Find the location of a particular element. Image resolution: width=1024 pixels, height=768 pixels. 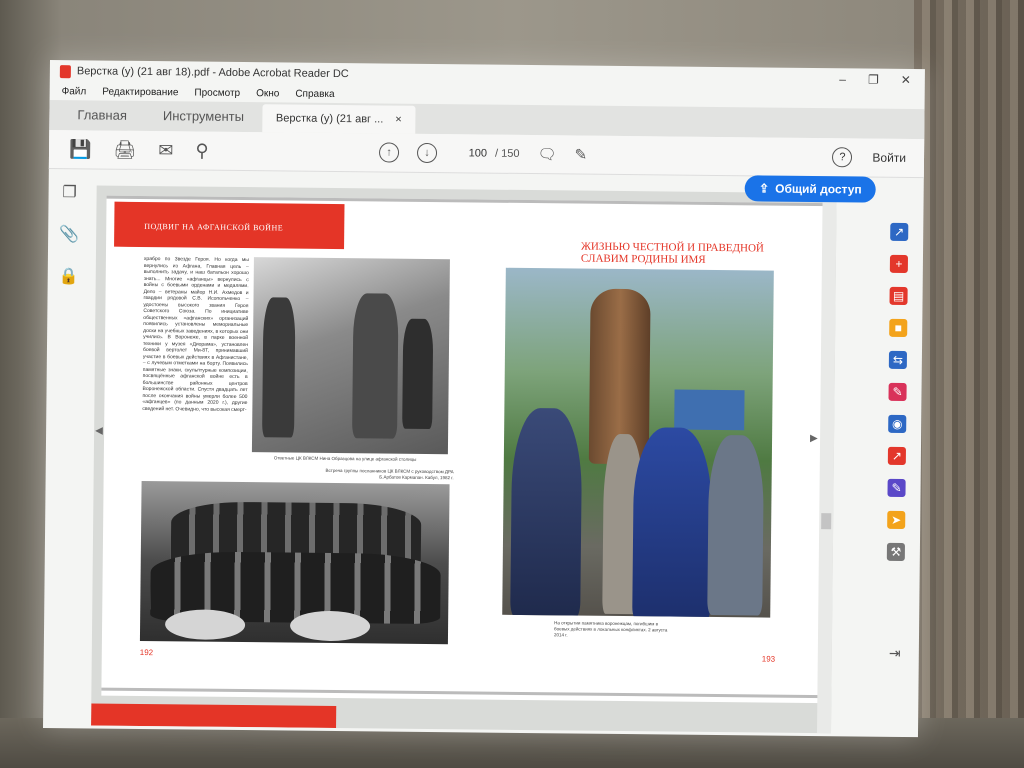

menu-file: Файл is located at coordinates (74, 91).